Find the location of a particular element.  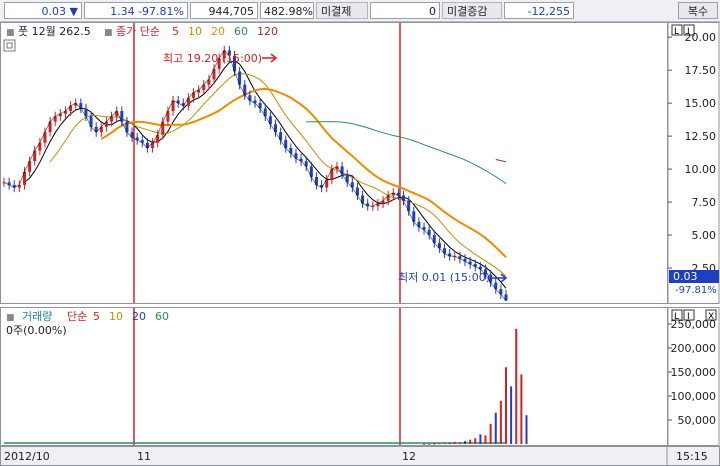

date-label-dec: 12 is located at coordinates (409, 456).